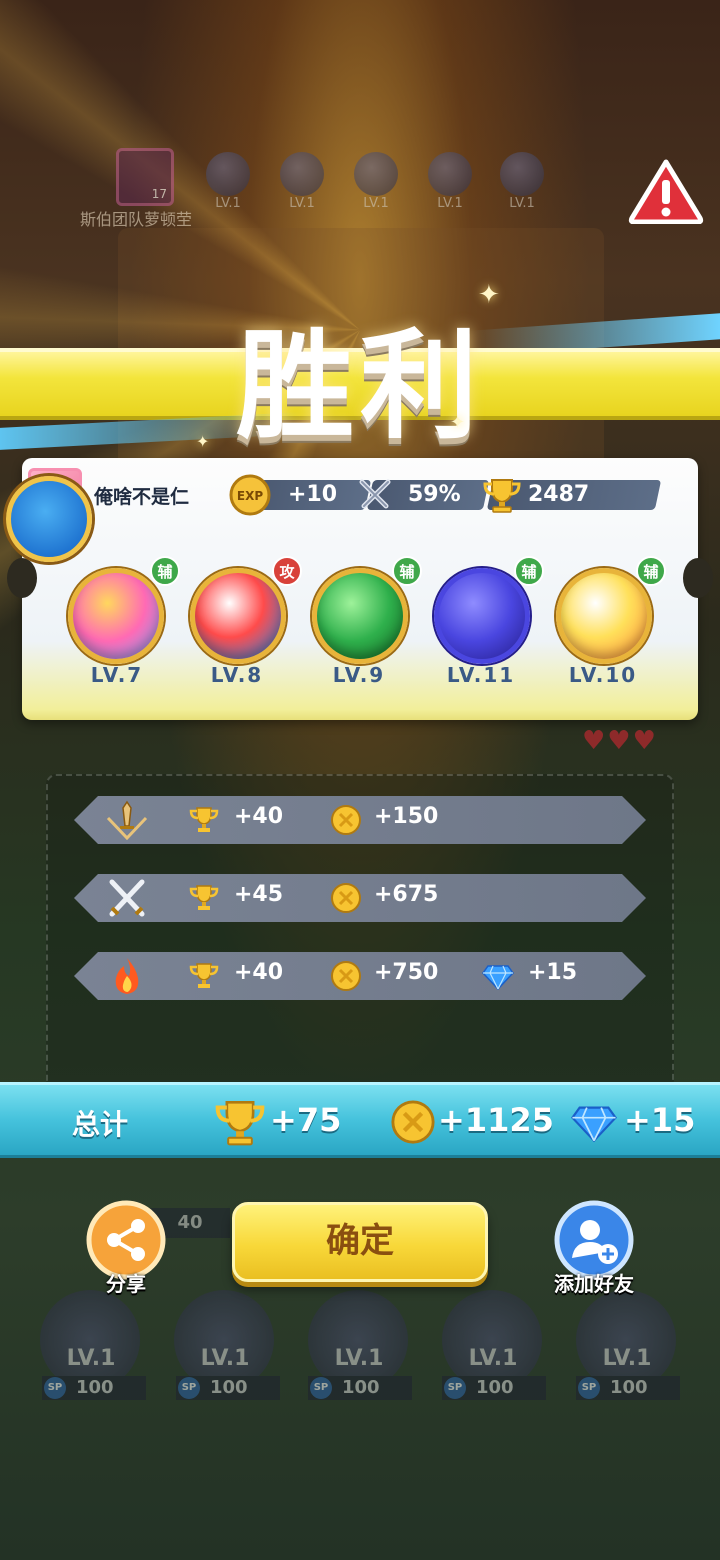 Image resolution: width=720 pixels, height=1560 pixels. I want to click on hearts-icon: ♥♥♥, so click(620, 741).